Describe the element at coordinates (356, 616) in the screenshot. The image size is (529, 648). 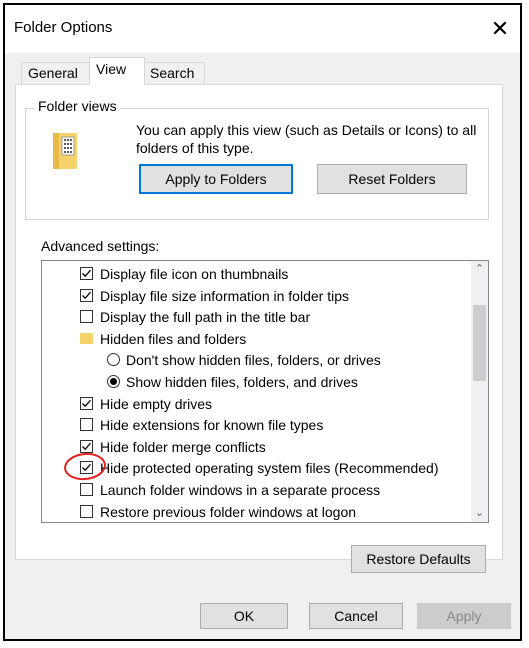
I see `cancel-button: Cancel` at that location.